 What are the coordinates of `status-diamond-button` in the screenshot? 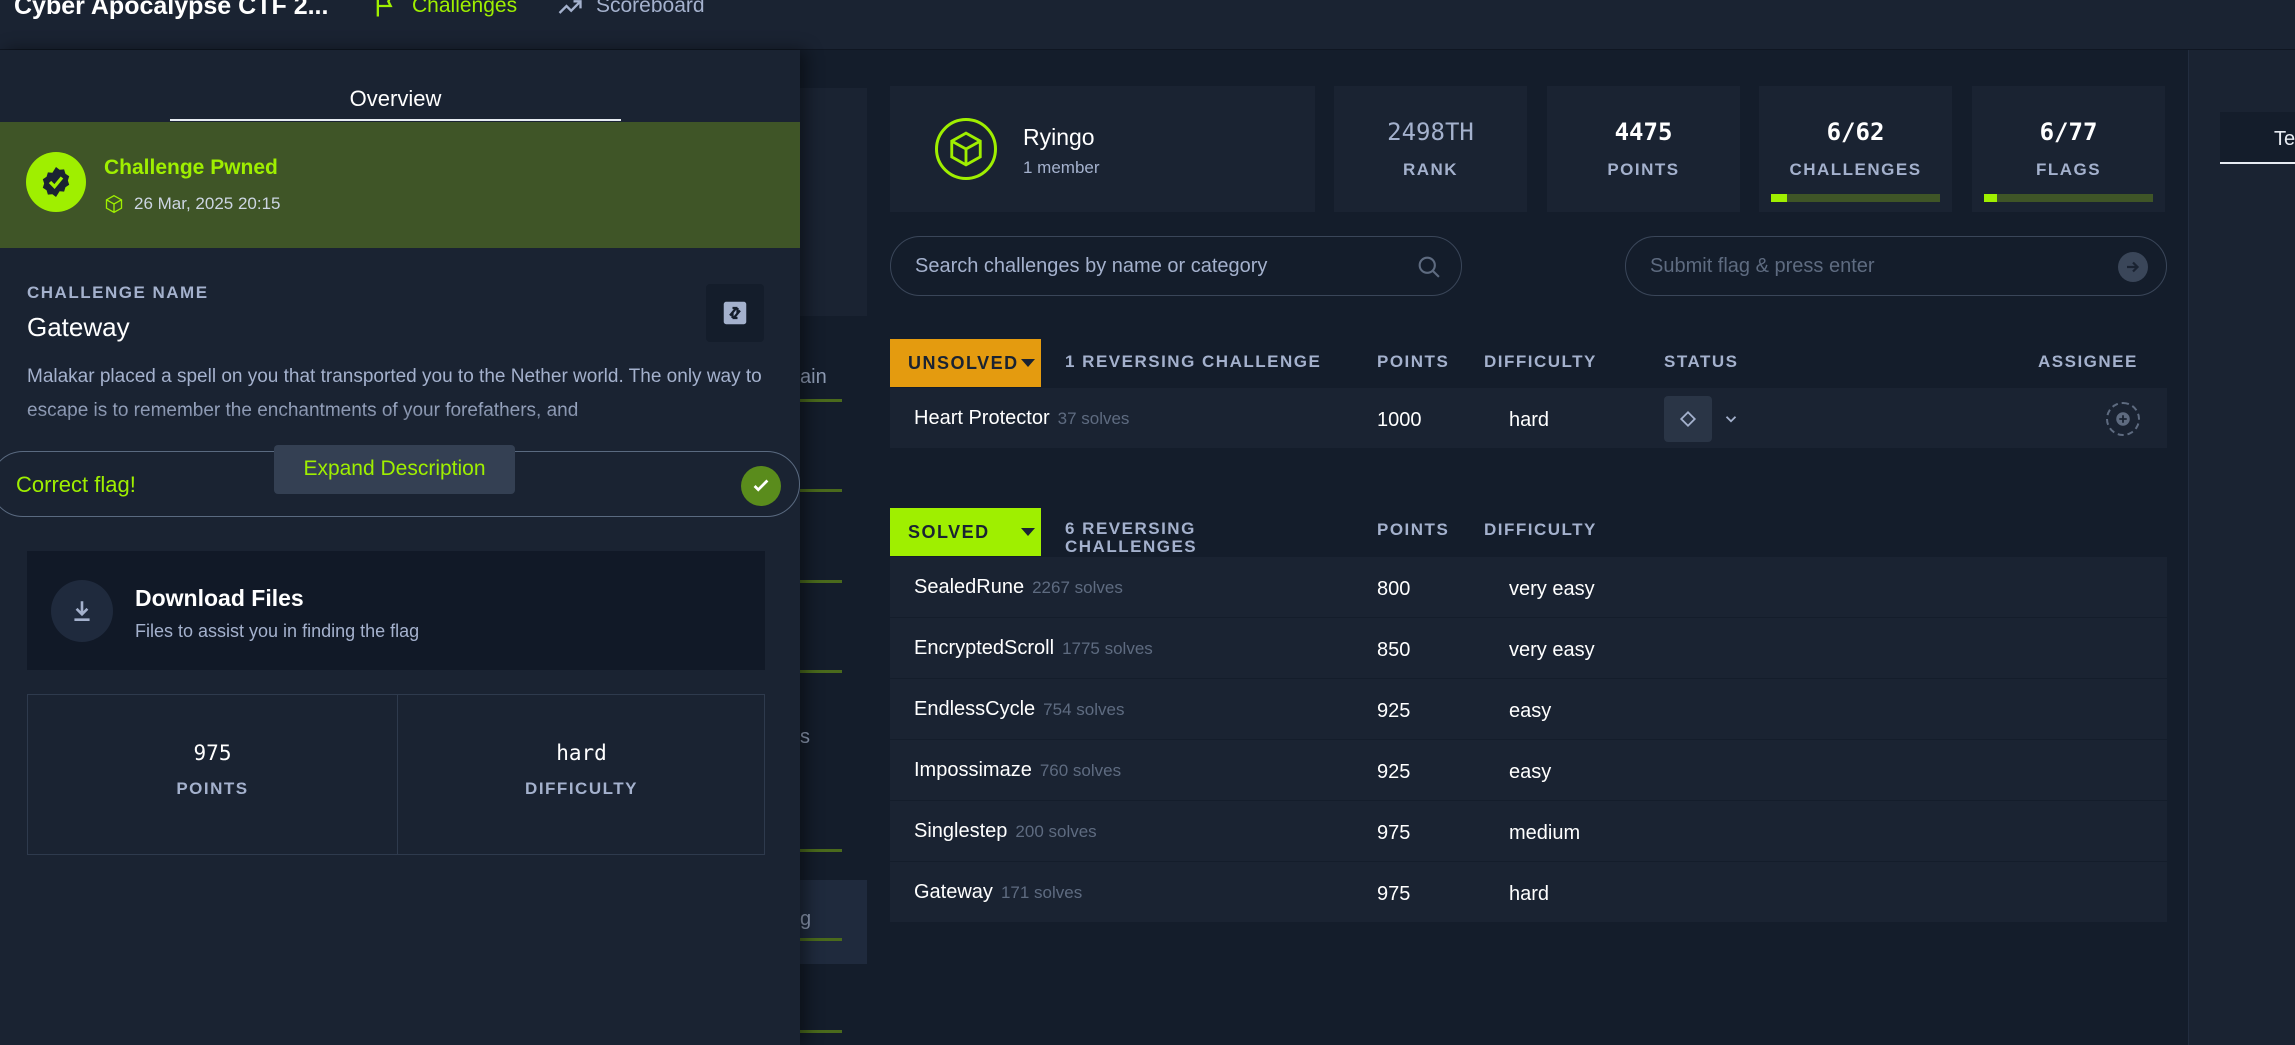 It's located at (1688, 419).